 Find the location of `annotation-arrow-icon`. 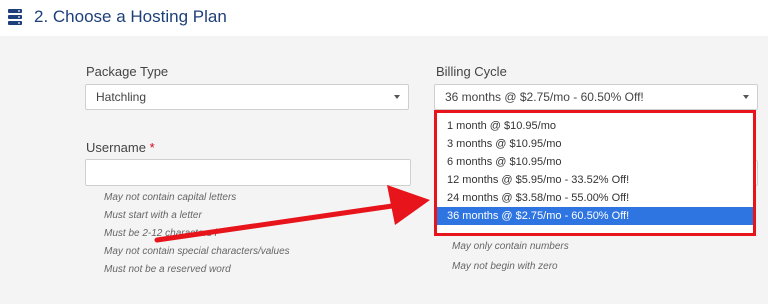

annotation-arrow-icon is located at coordinates (292, 214).